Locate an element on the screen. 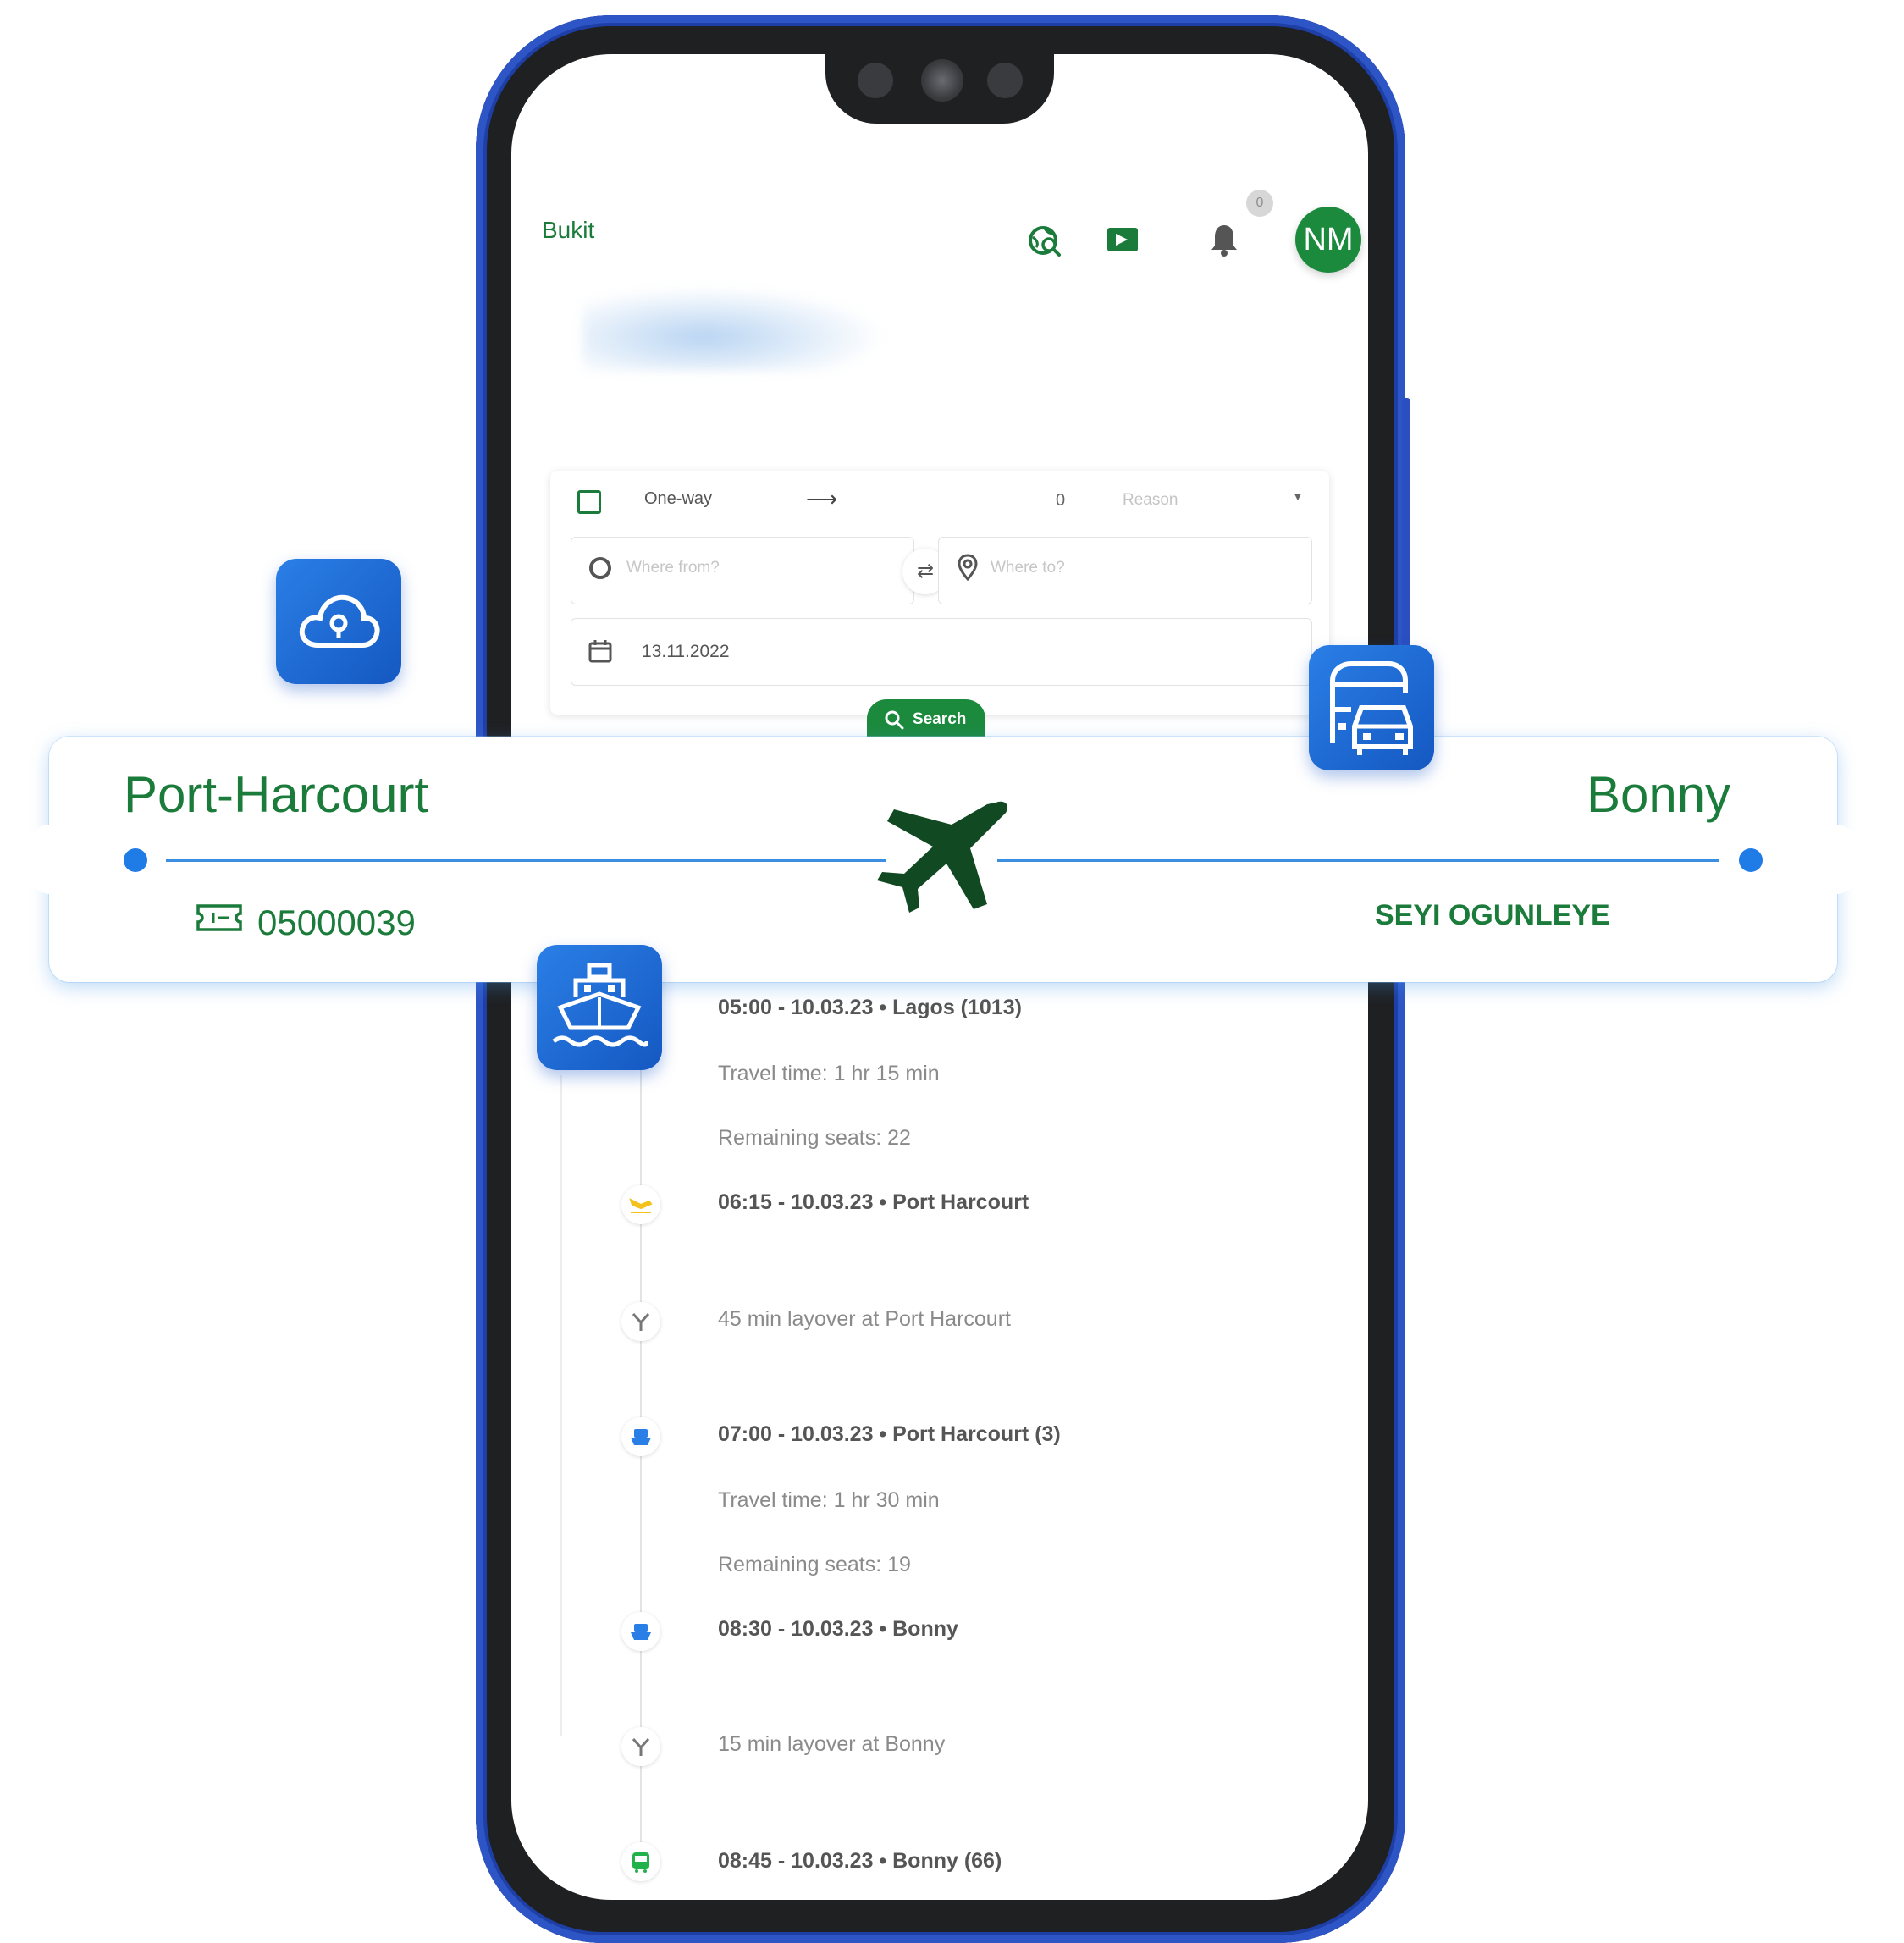 The image size is (1904, 1943). passenger-name: SEYI OGUNLEYE is located at coordinates (1492, 915).